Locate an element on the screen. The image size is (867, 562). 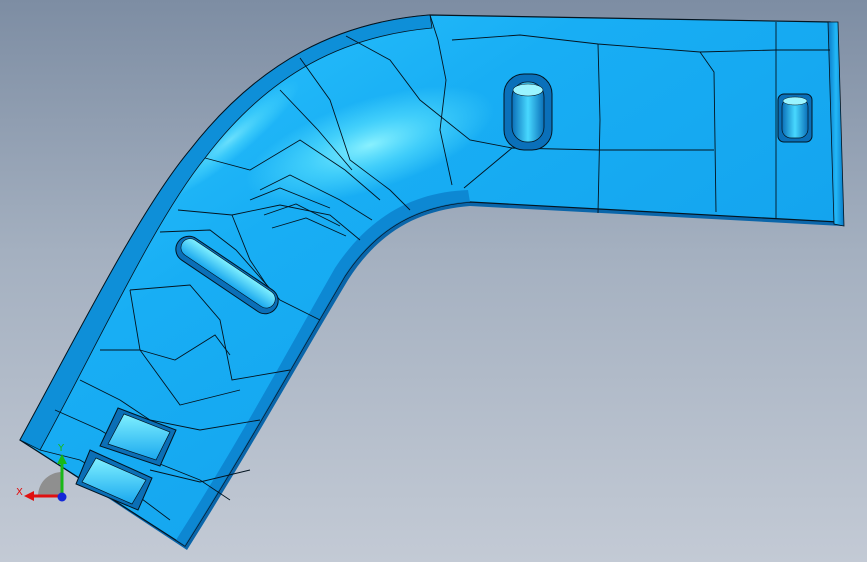
axis-triad: X Y is located at coordinates (45, 474).